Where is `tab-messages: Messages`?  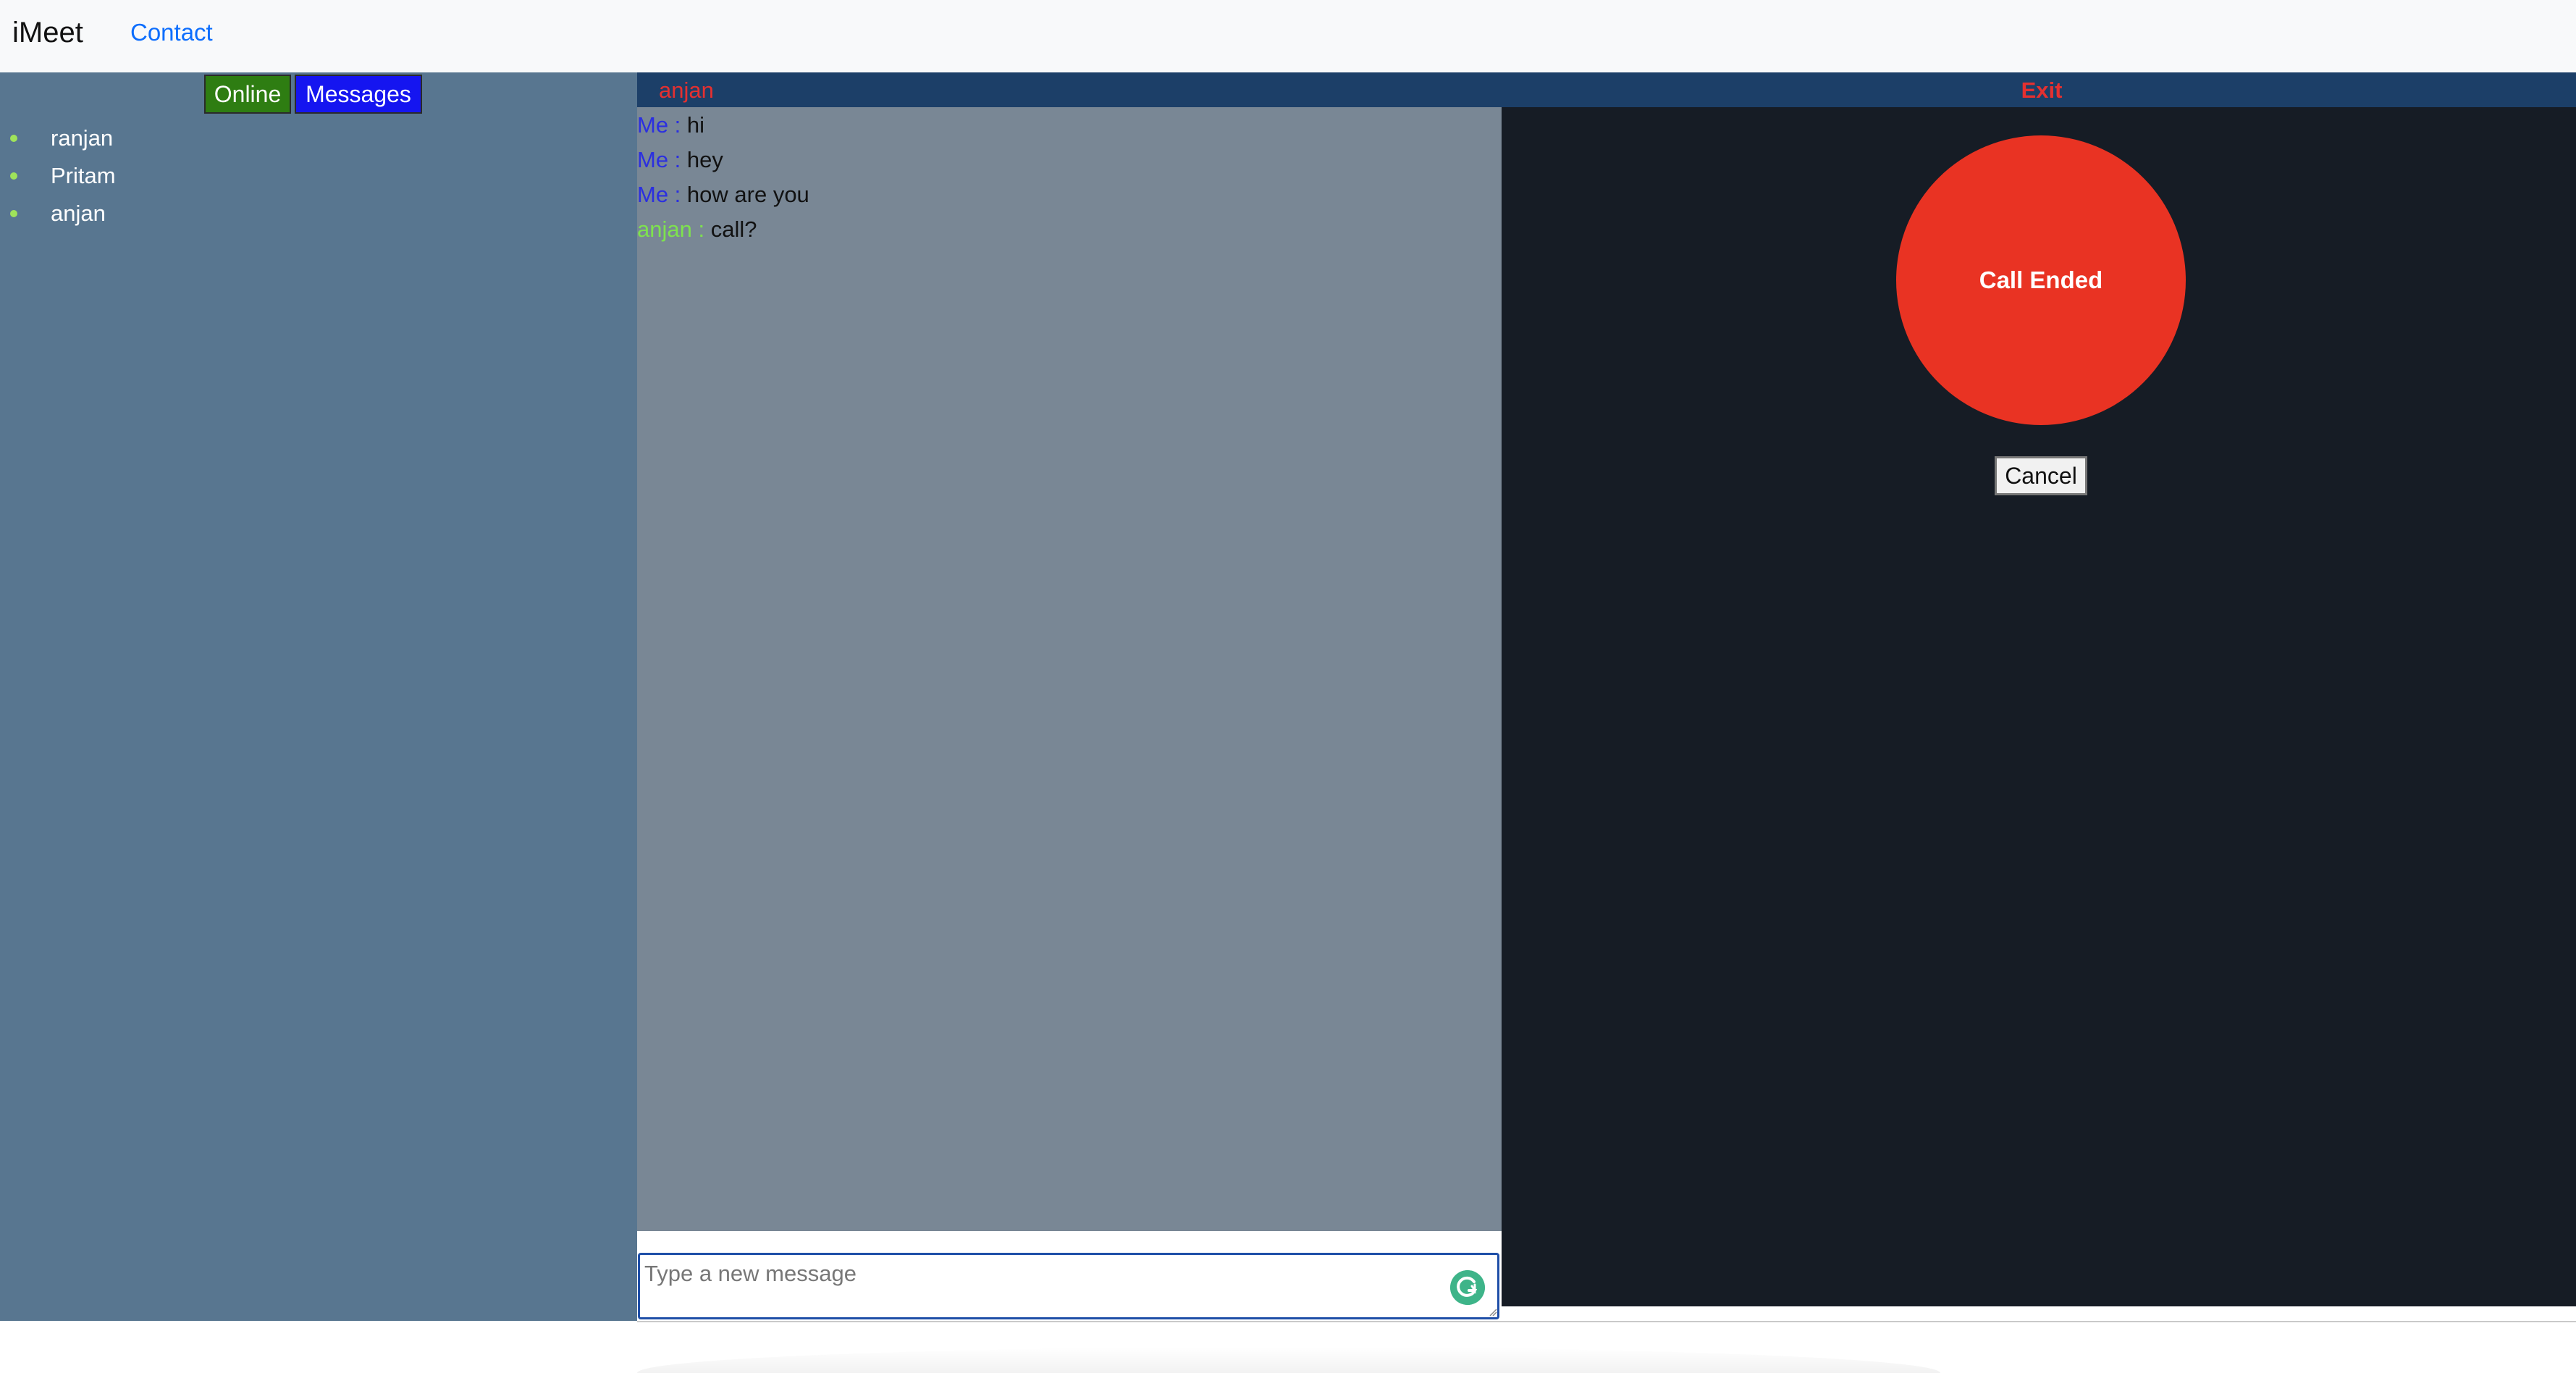
tab-messages: Messages is located at coordinates (358, 94).